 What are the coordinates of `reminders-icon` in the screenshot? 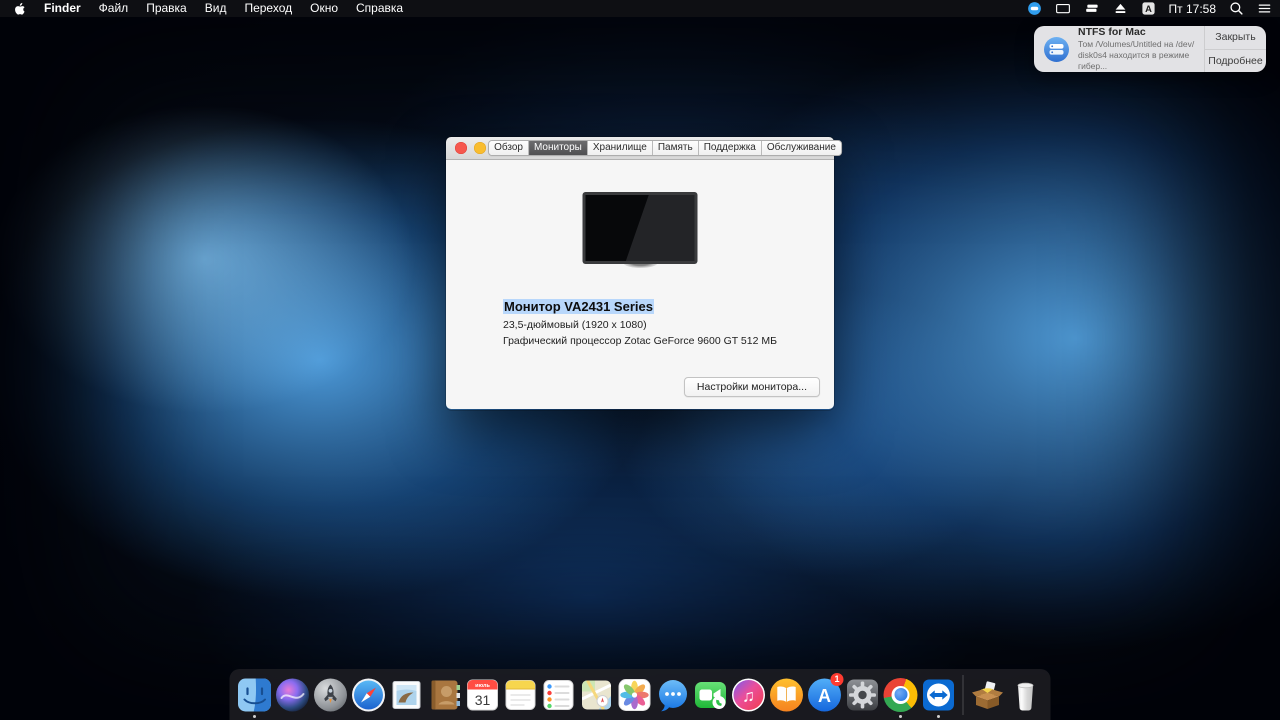 It's located at (558, 694).